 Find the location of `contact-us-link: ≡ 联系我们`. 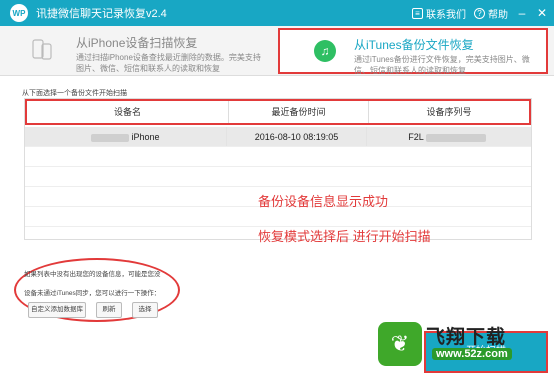

contact-us-link: ≡ 联系我们 is located at coordinates (439, 13).